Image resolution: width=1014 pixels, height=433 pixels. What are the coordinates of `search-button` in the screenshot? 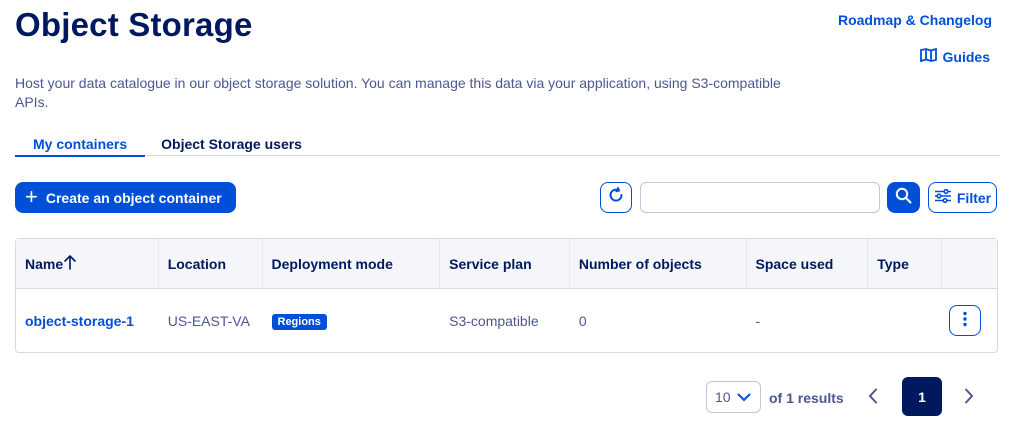 It's located at (903, 197).